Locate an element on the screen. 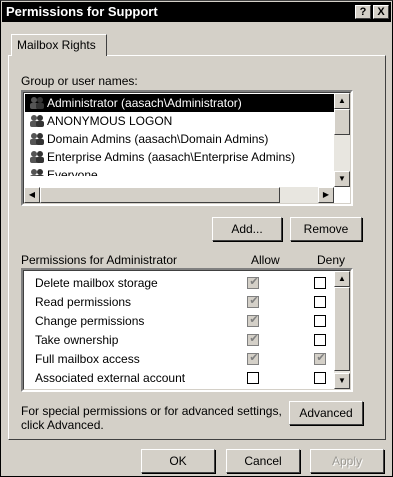  advanced-button: Advanced is located at coordinates (326, 413).